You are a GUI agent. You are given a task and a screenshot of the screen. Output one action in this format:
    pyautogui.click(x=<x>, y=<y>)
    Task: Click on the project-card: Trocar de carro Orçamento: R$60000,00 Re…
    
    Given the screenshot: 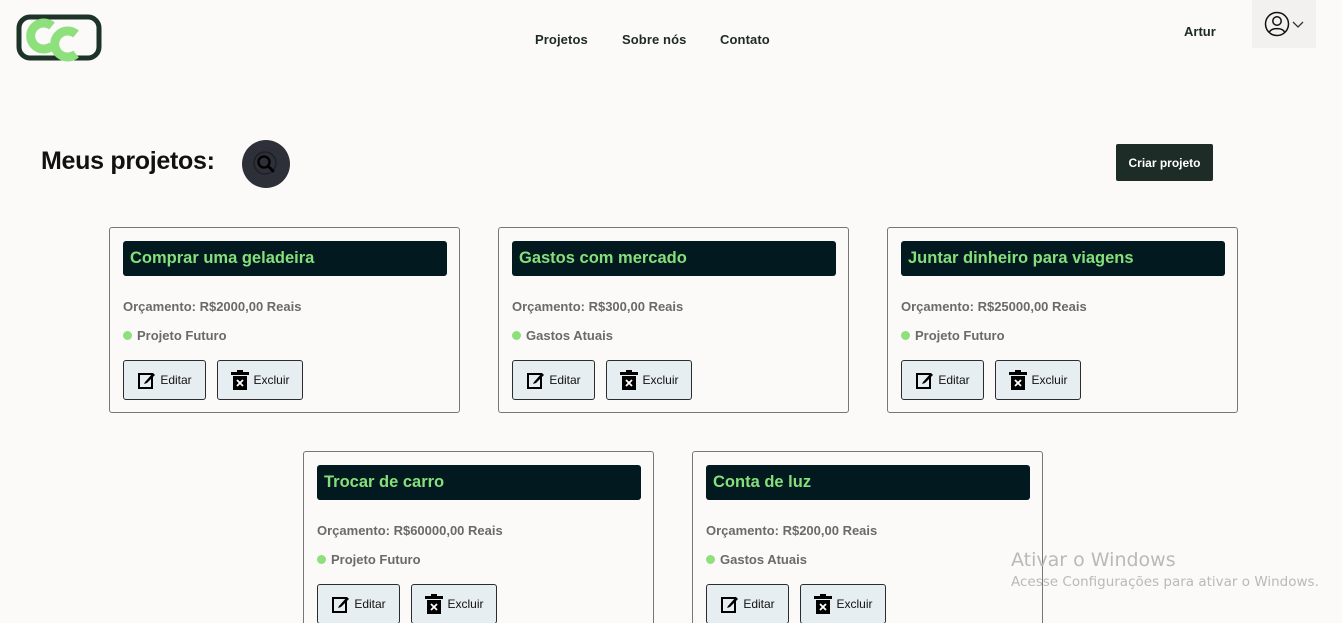 What is the action you would take?
    pyautogui.click(x=478, y=537)
    